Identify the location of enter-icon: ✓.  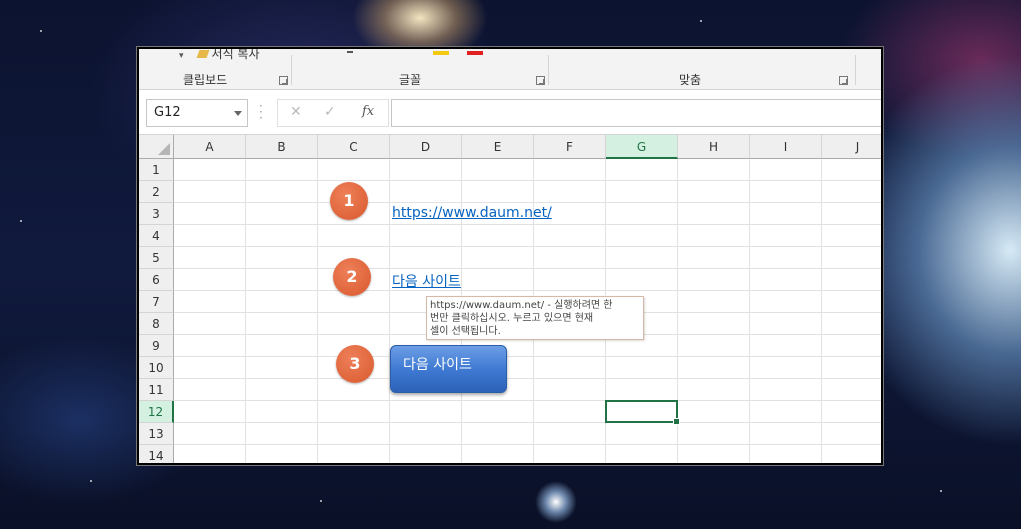
(330, 112).